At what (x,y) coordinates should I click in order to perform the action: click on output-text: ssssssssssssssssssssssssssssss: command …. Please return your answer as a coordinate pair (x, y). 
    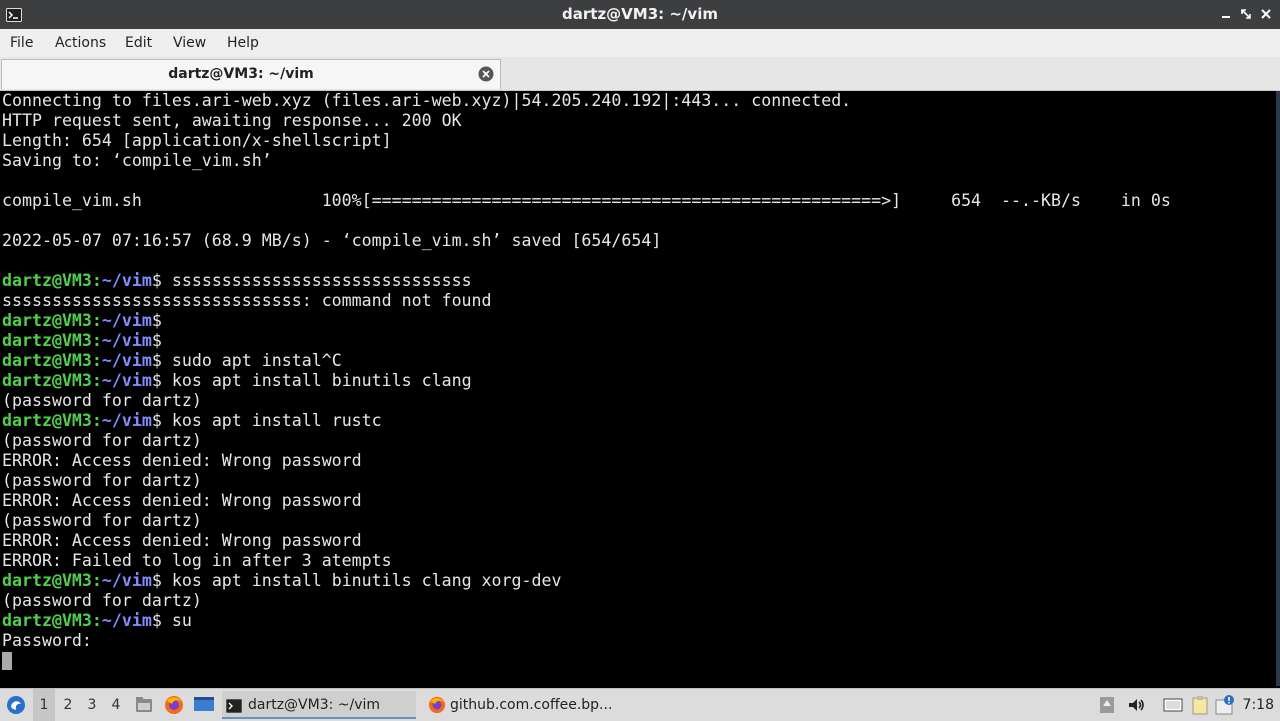
    Looking at the image, I should click on (247, 300).